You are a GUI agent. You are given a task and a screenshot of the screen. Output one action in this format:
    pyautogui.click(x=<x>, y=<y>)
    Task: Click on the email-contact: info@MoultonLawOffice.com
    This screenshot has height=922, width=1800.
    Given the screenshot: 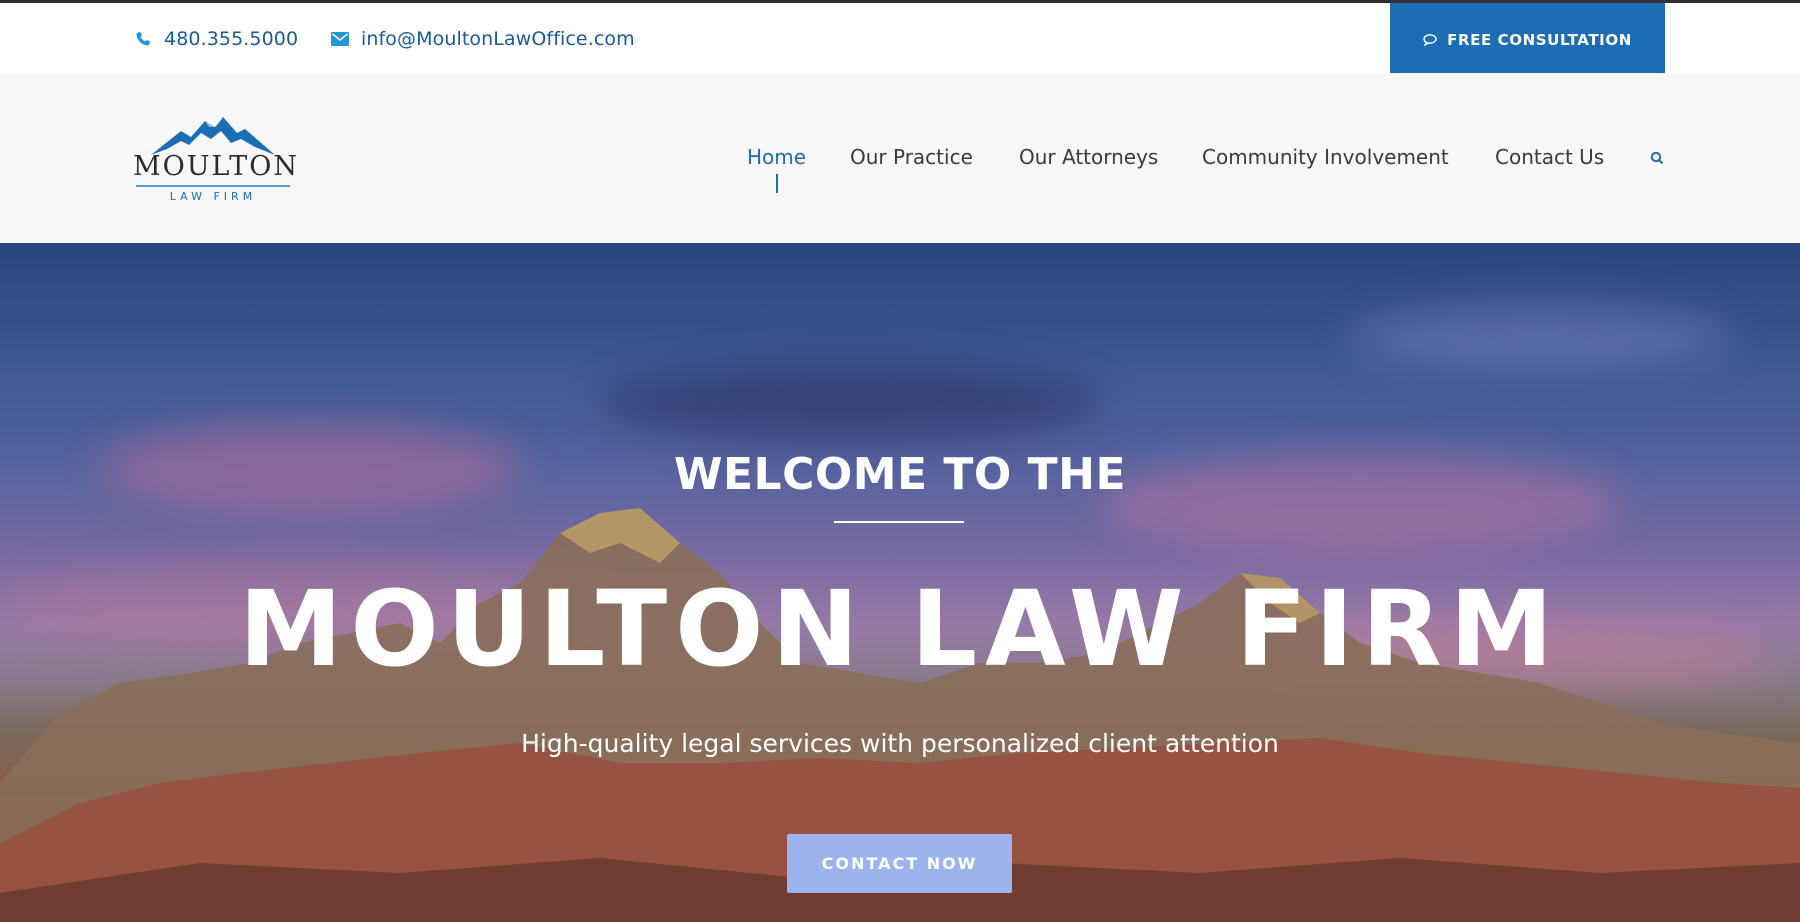 What is the action you would take?
    pyautogui.click(x=483, y=39)
    